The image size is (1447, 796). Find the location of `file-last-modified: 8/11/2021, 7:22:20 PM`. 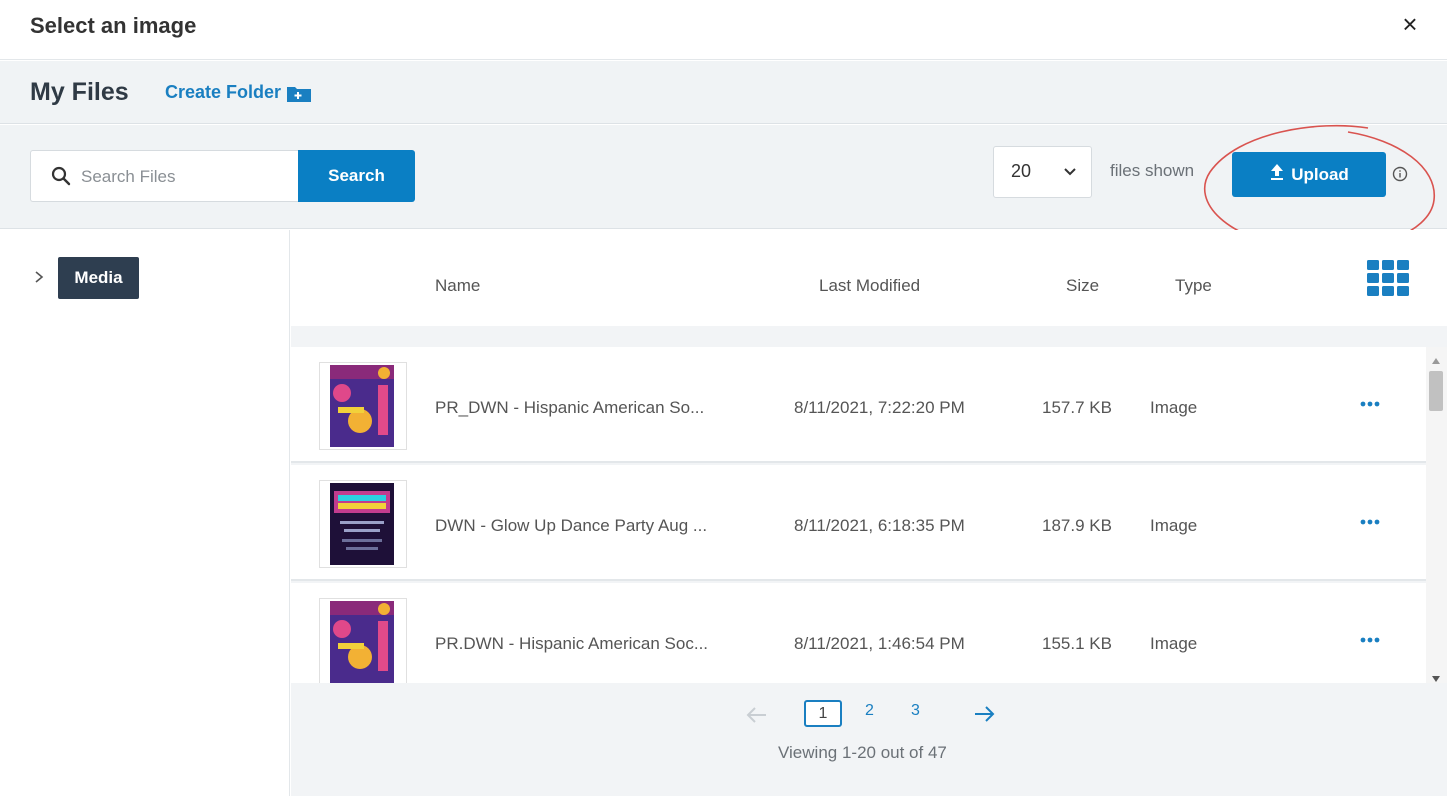

file-last-modified: 8/11/2021, 7:22:20 PM is located at coordinates (879, 407).